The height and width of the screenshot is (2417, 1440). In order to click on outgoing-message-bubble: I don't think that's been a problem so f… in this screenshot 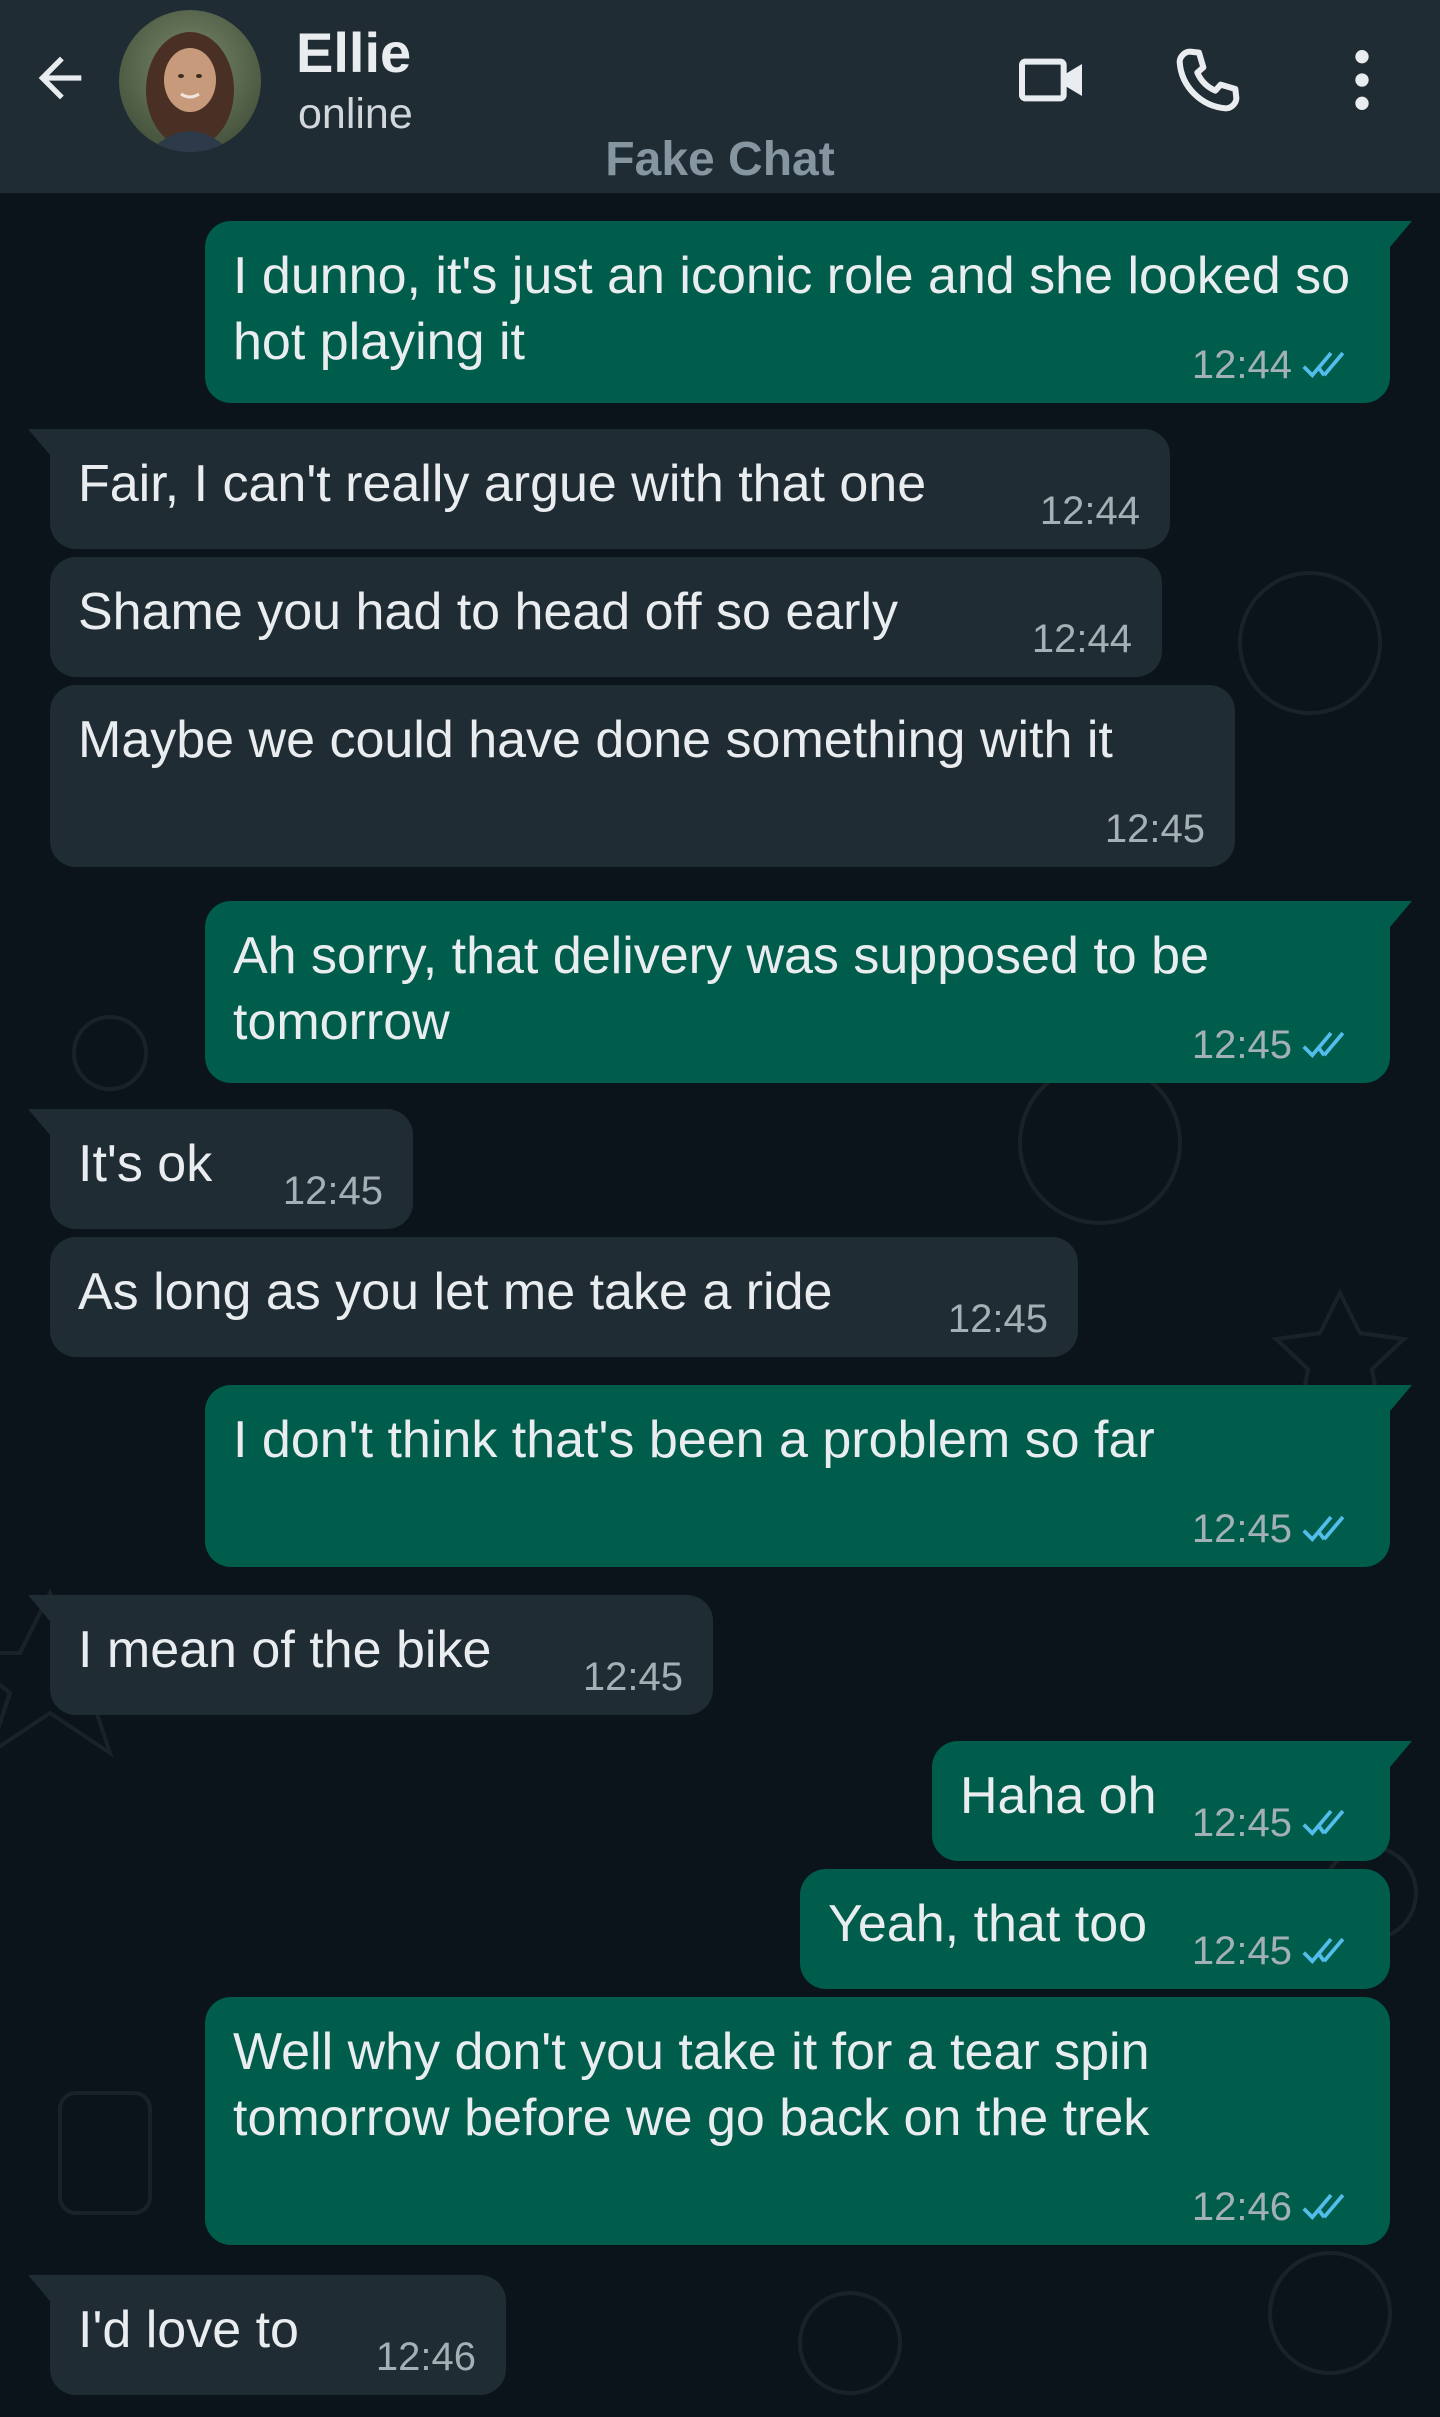, I will do `click(808, 1476)`.